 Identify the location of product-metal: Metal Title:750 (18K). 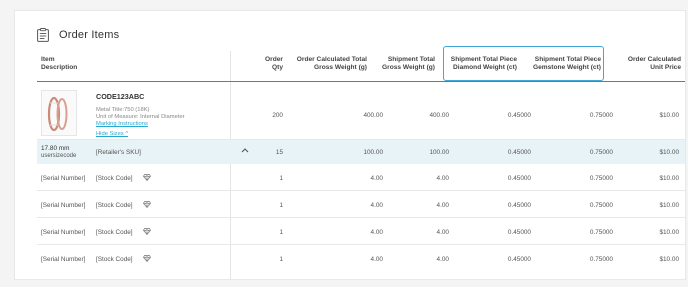
(123, 110).